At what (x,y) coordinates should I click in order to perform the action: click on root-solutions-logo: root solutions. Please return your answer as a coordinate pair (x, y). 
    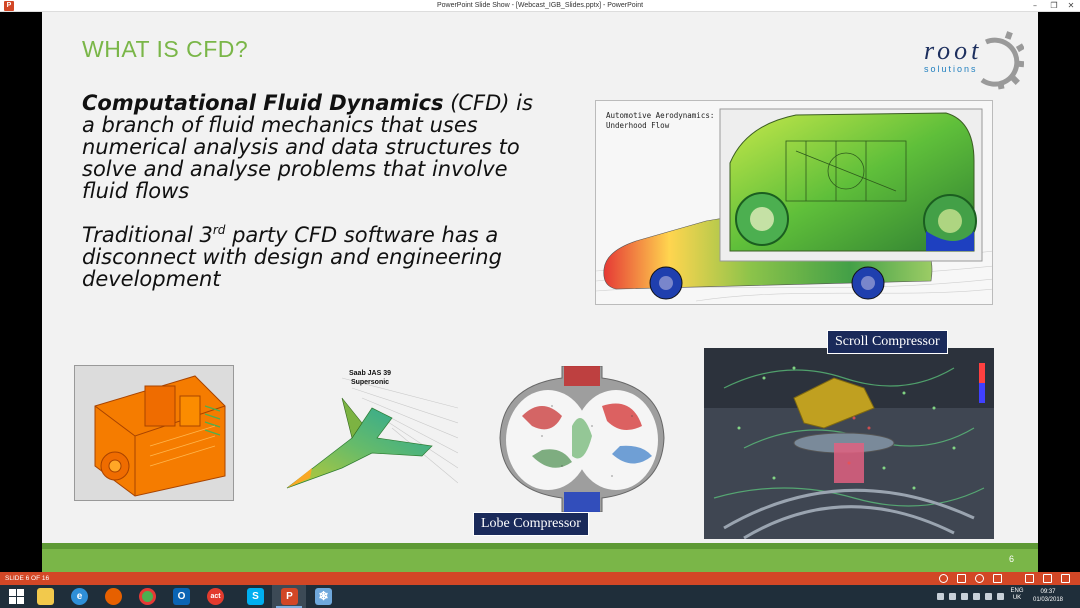
    Looking at the image, I should click on (973, 60).